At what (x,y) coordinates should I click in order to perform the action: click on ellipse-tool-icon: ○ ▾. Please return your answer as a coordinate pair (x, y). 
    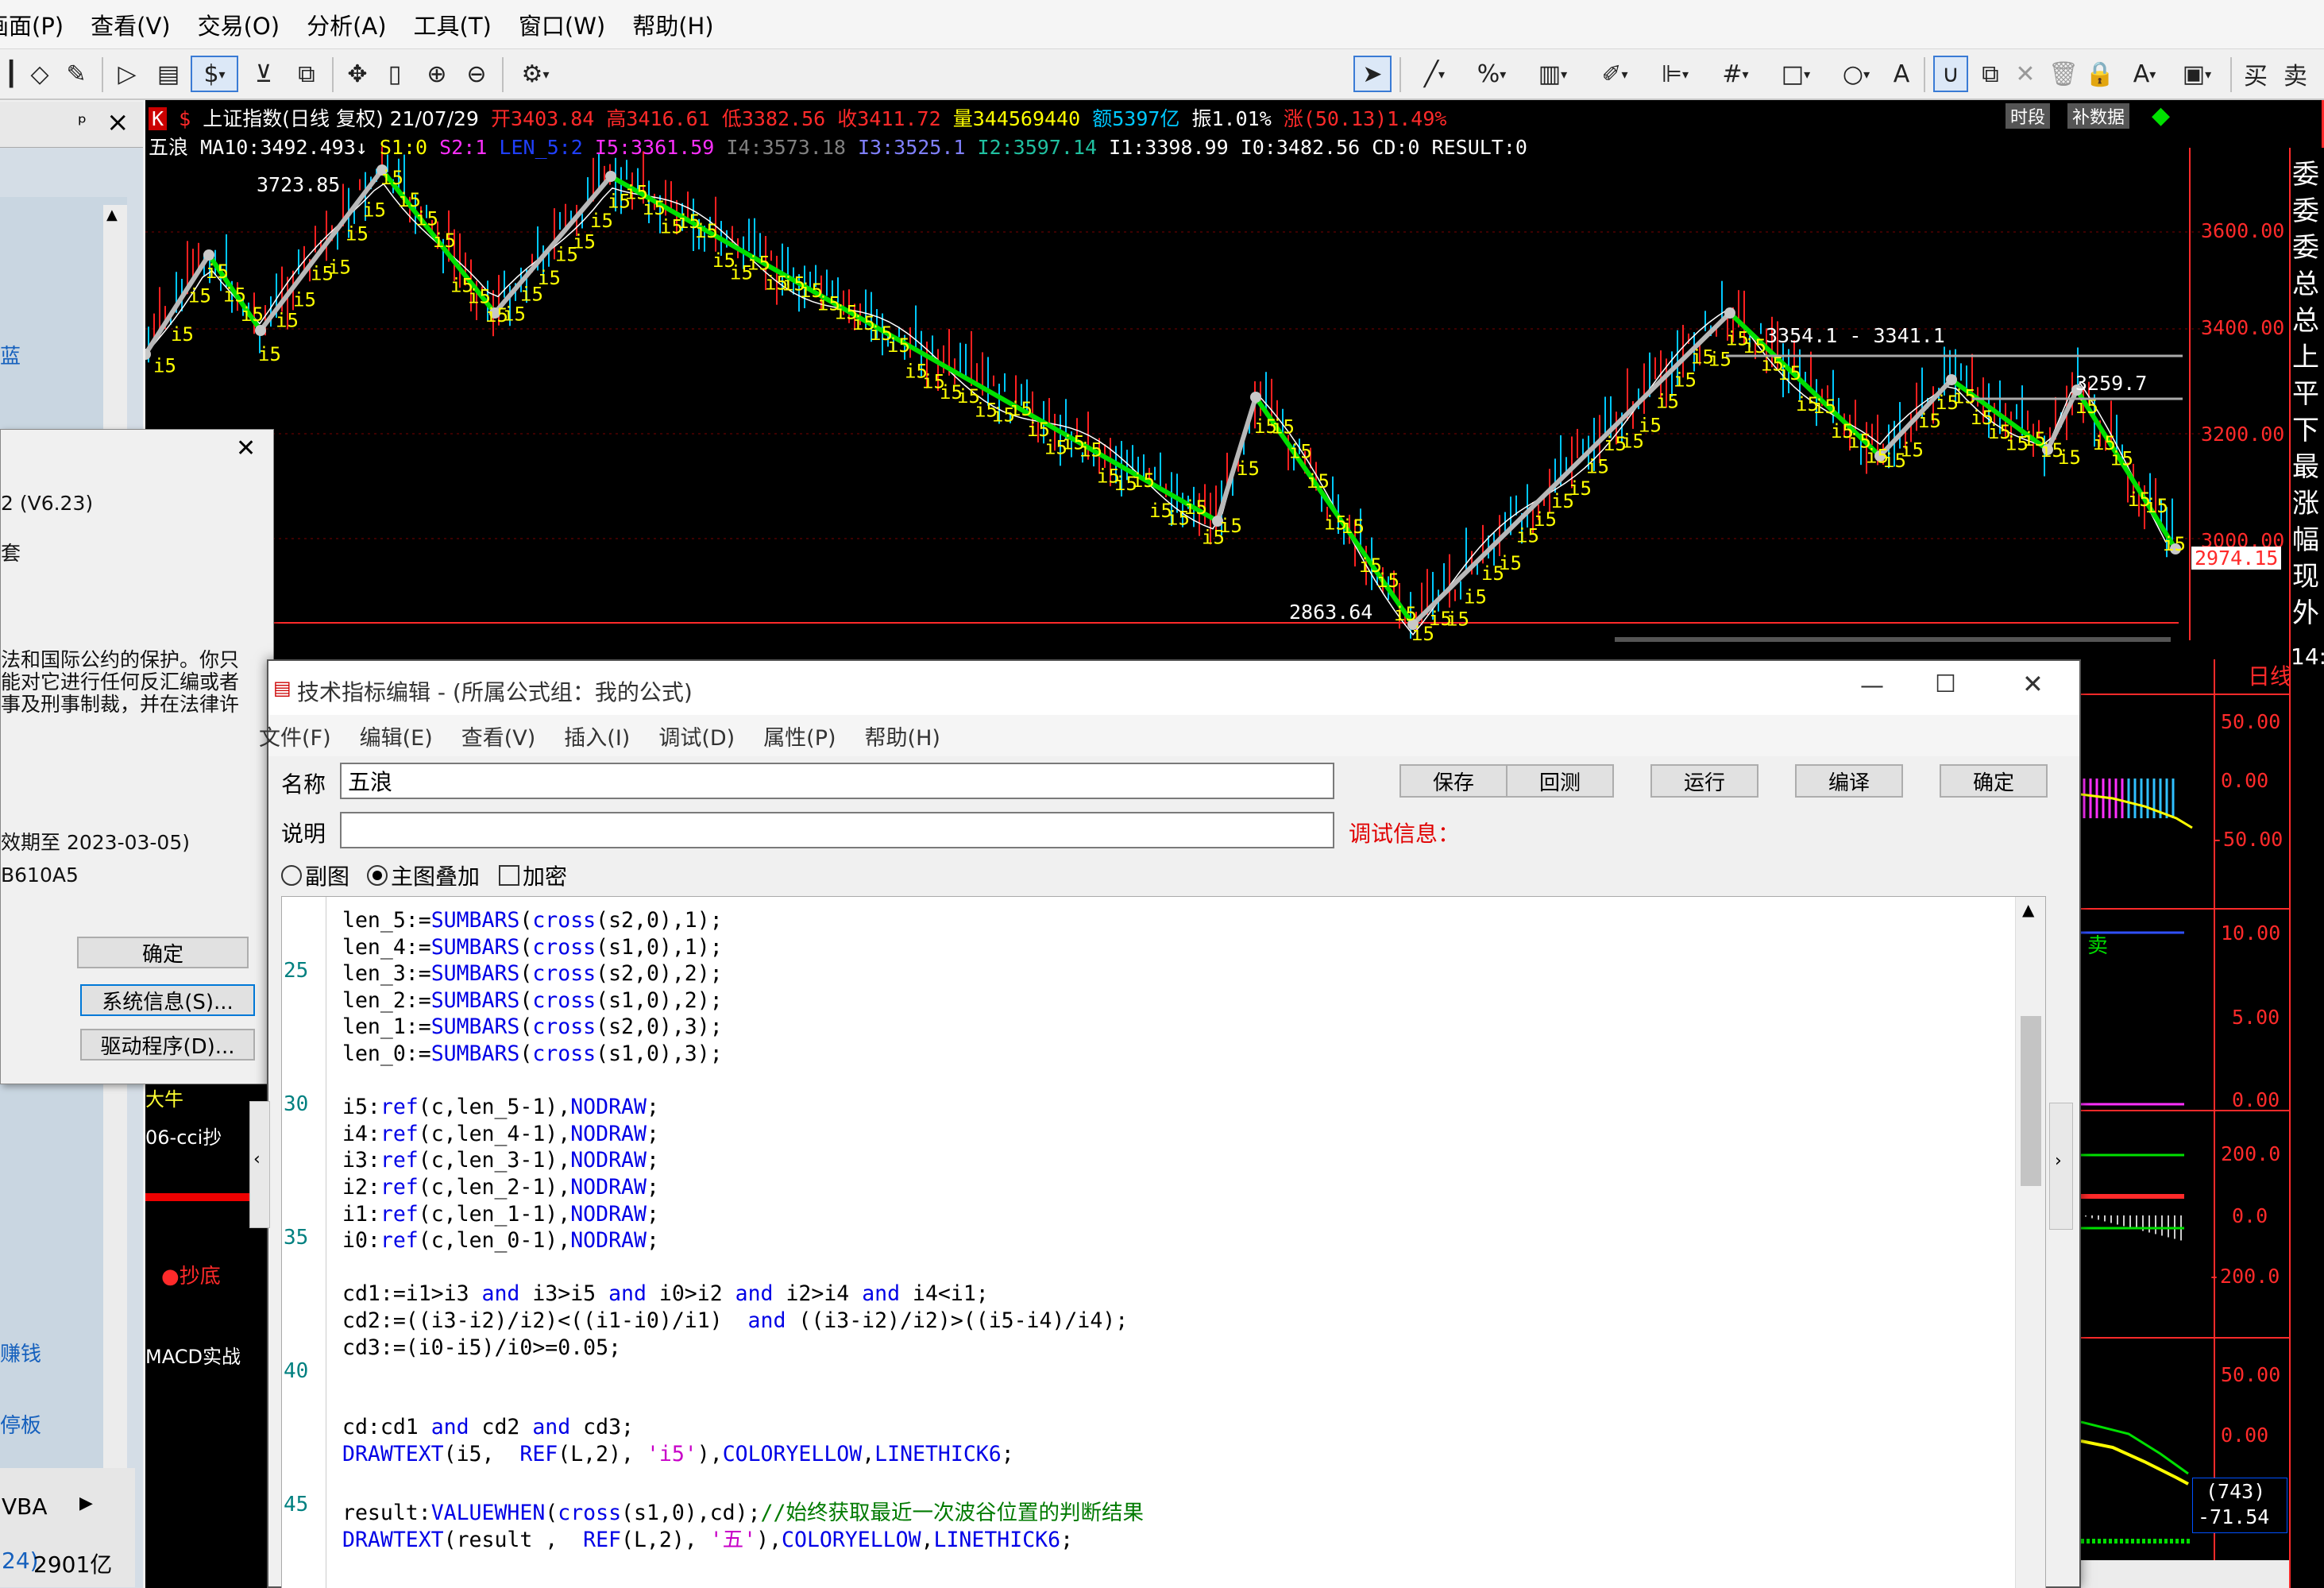
    Looking at the image, I should click on (1856, 74).